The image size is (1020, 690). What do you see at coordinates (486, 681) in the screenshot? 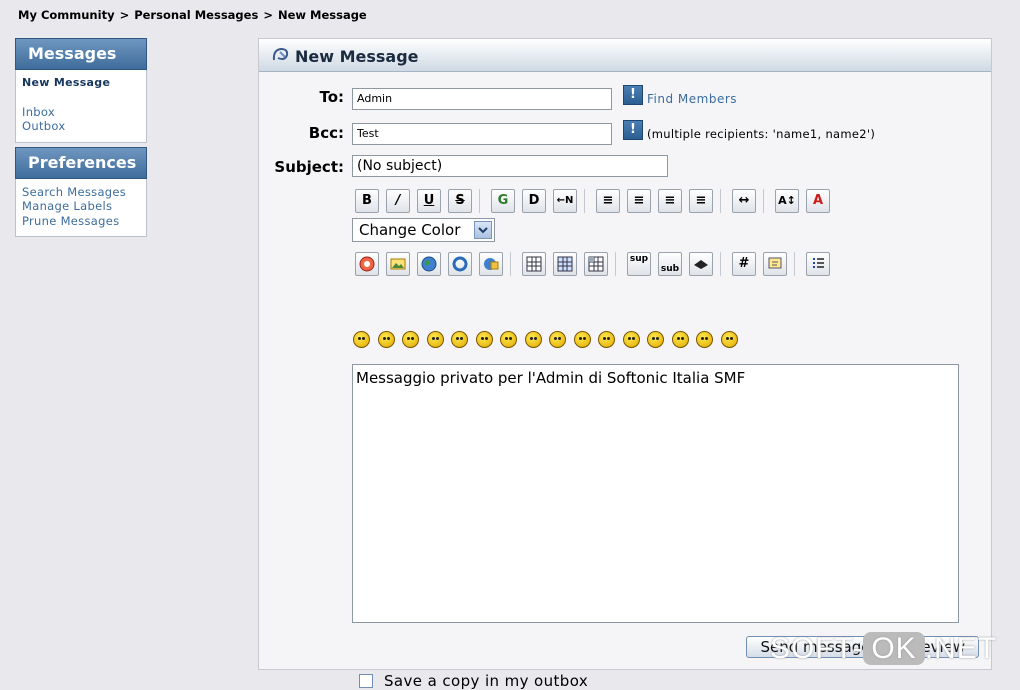
I see `save-copy-label: Save a copy in my outbox` at bounding box center [486, 681].